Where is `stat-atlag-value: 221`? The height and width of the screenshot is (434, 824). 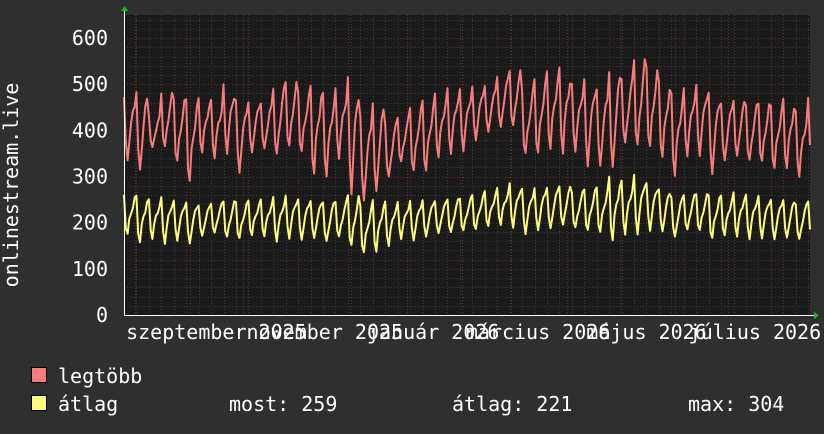
stat-atlag-value: 221 is located at coordinates (554, 404).